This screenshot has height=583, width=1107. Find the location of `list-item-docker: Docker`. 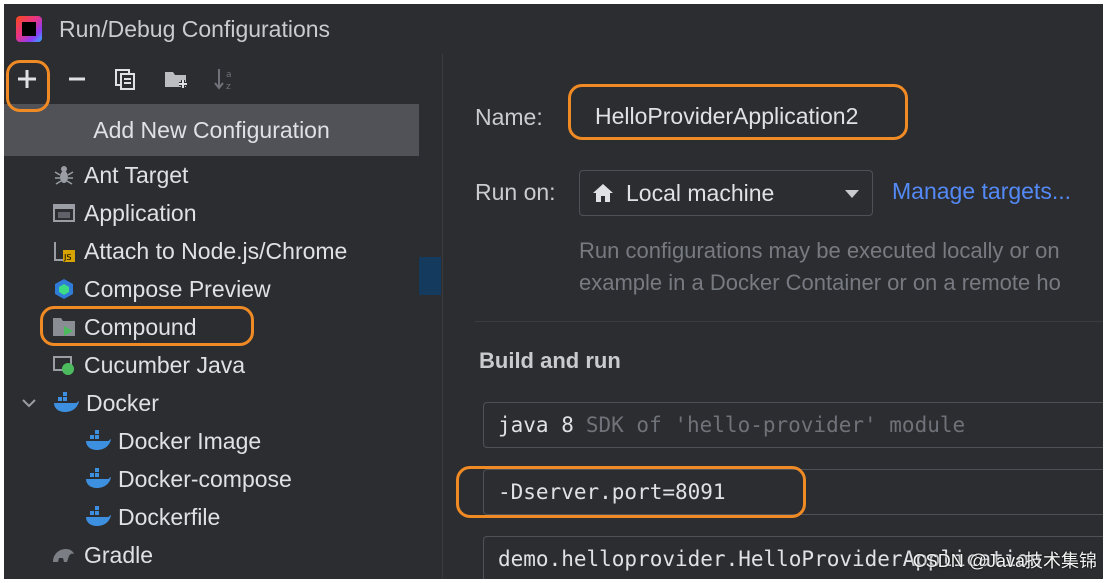

list-item-docker: Docker is located at coordinates (88, 403).